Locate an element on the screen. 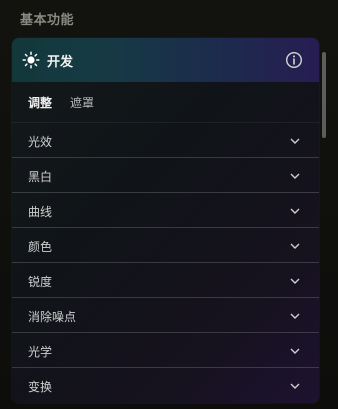 This screenshot has width=338, height=409. tab-adjust: 调整 is located at coordinates (40, 102).